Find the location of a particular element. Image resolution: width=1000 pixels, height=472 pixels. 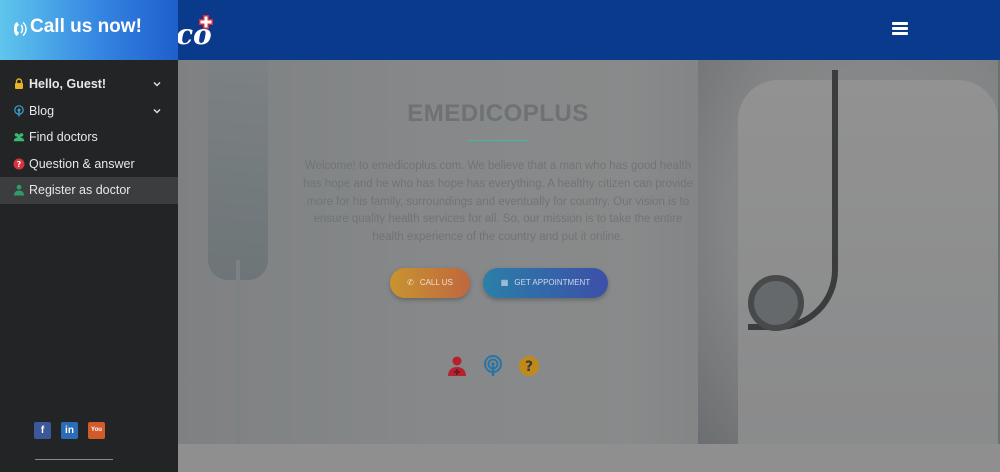

social-links: f in You is located at coordinates (69, 430).